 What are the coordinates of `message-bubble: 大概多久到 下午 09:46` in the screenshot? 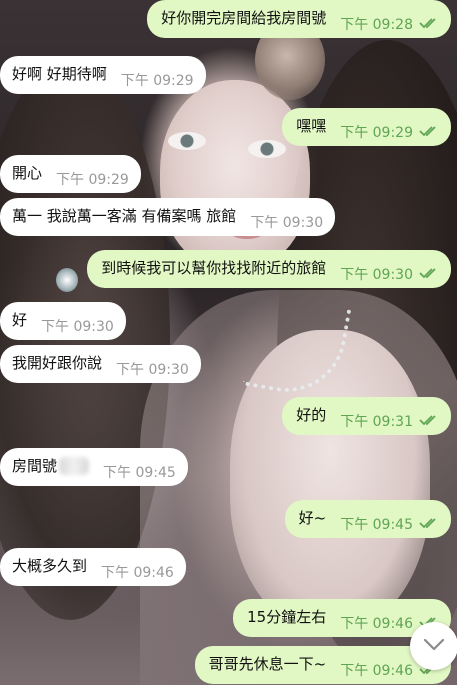 It's located at (93, 567).